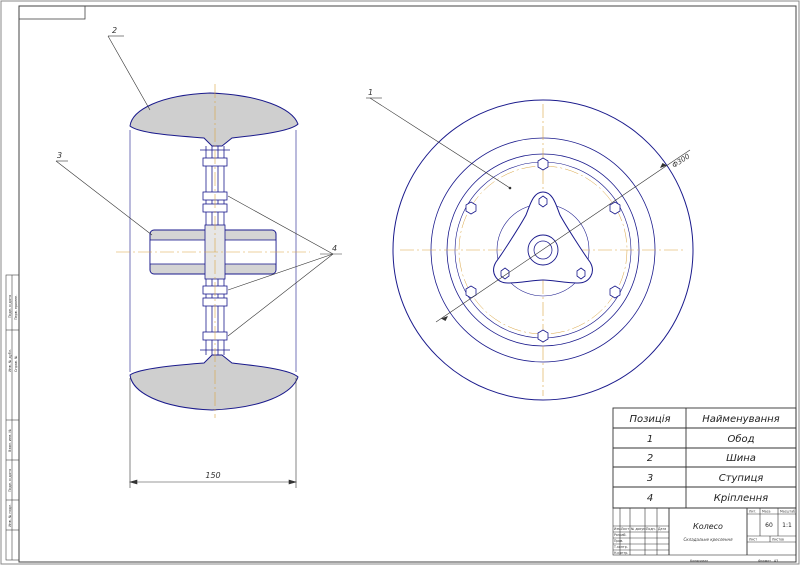 This screenshot has height=565, width=800. What do you see at coordinates (10, 480) in the screenshot?
I see `side-label-3: Подп. и дата` at bounding box center [10, 480].